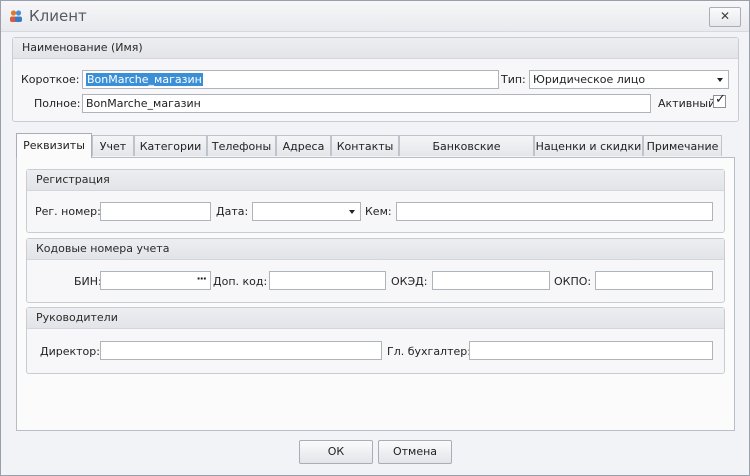 The image size is (750, 476). Describe the element at coordinates (241, 145) in the screenshot. I see `tab-phones: Телефоны` at that location.